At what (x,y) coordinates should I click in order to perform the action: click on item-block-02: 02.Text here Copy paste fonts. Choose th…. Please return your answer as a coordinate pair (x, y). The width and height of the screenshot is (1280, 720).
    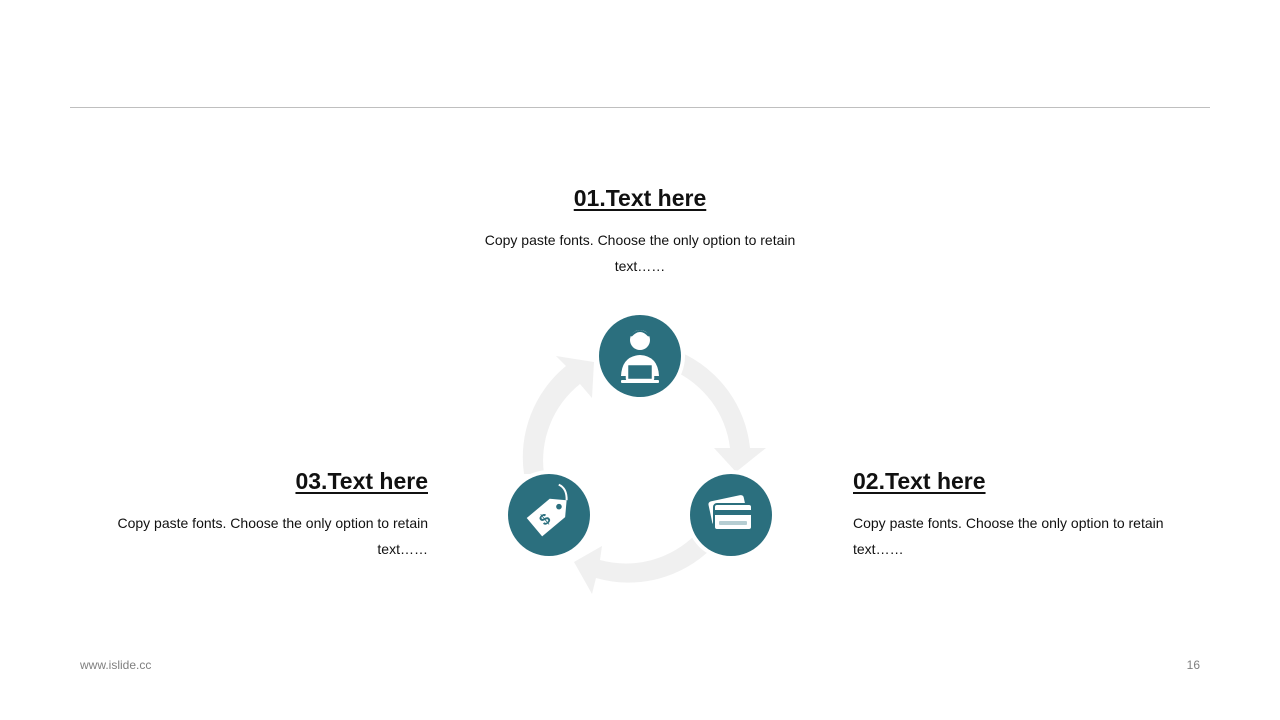
    Looking at the image, I should click on (1023, 514).